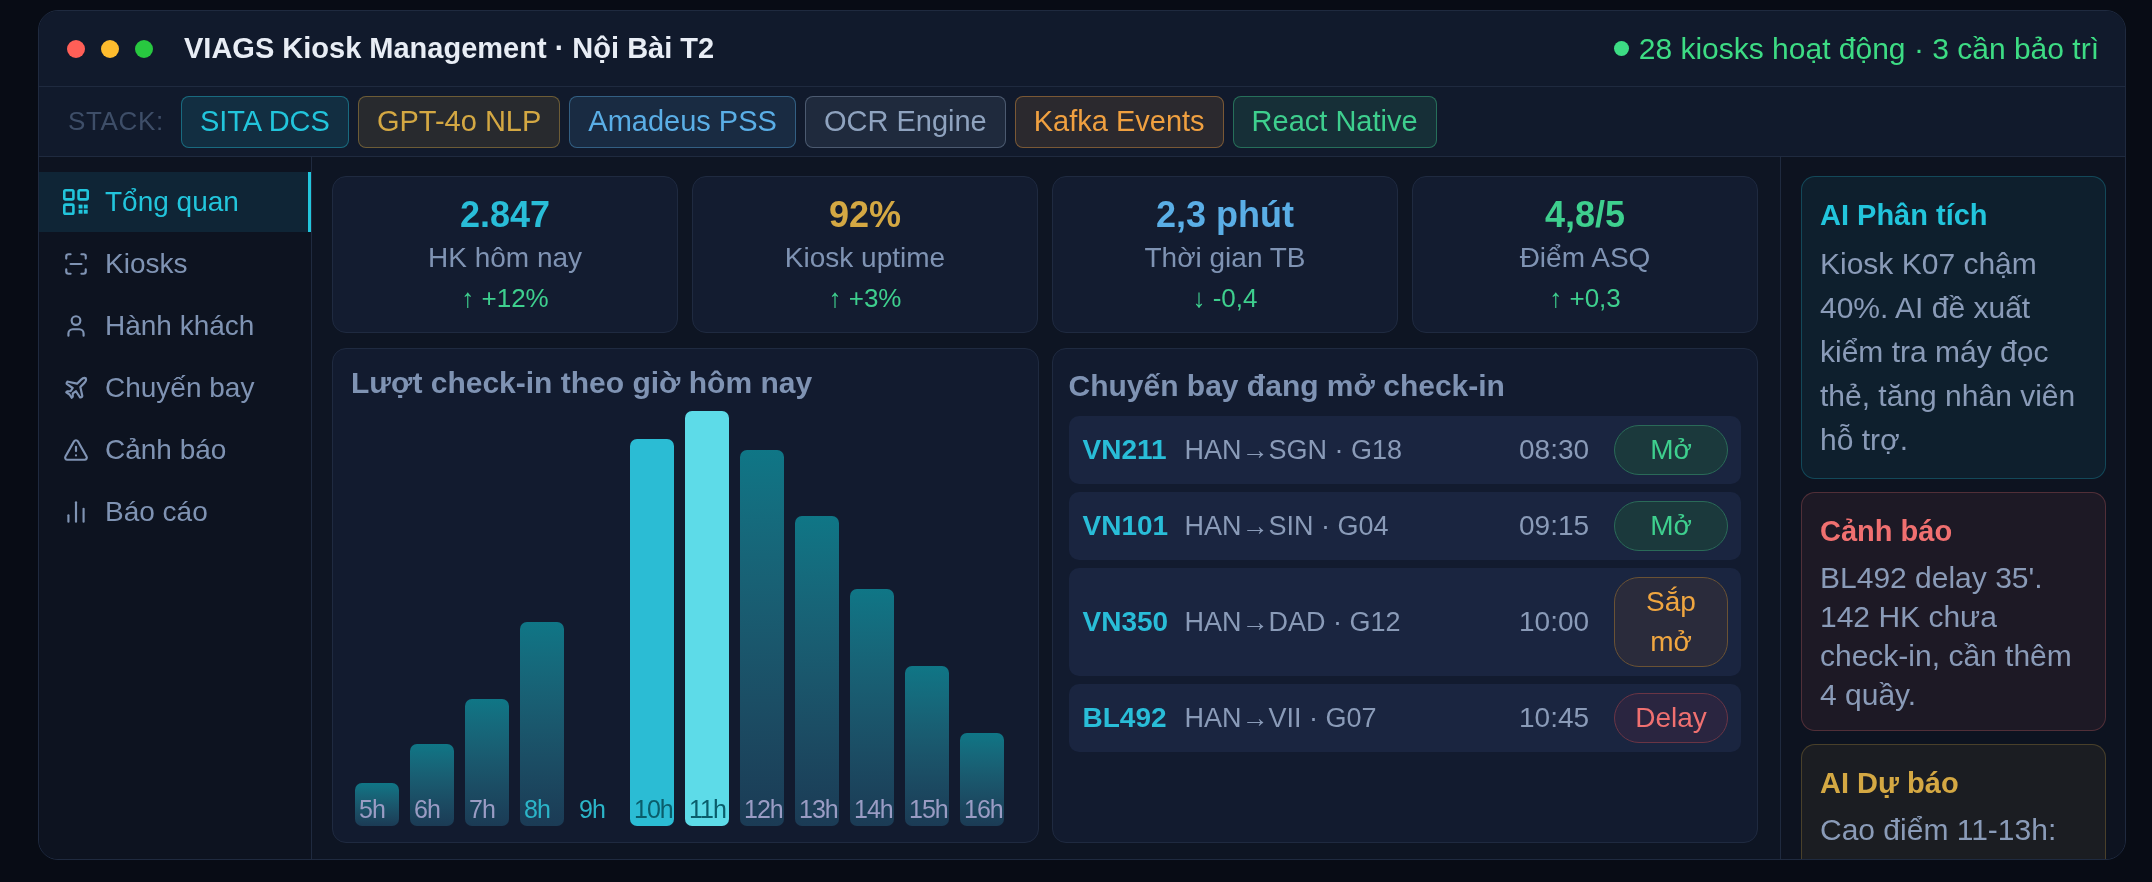  Describe the element at coordinates (865, 215) in the screenshot. I see `stat-value: 92%` at that location.